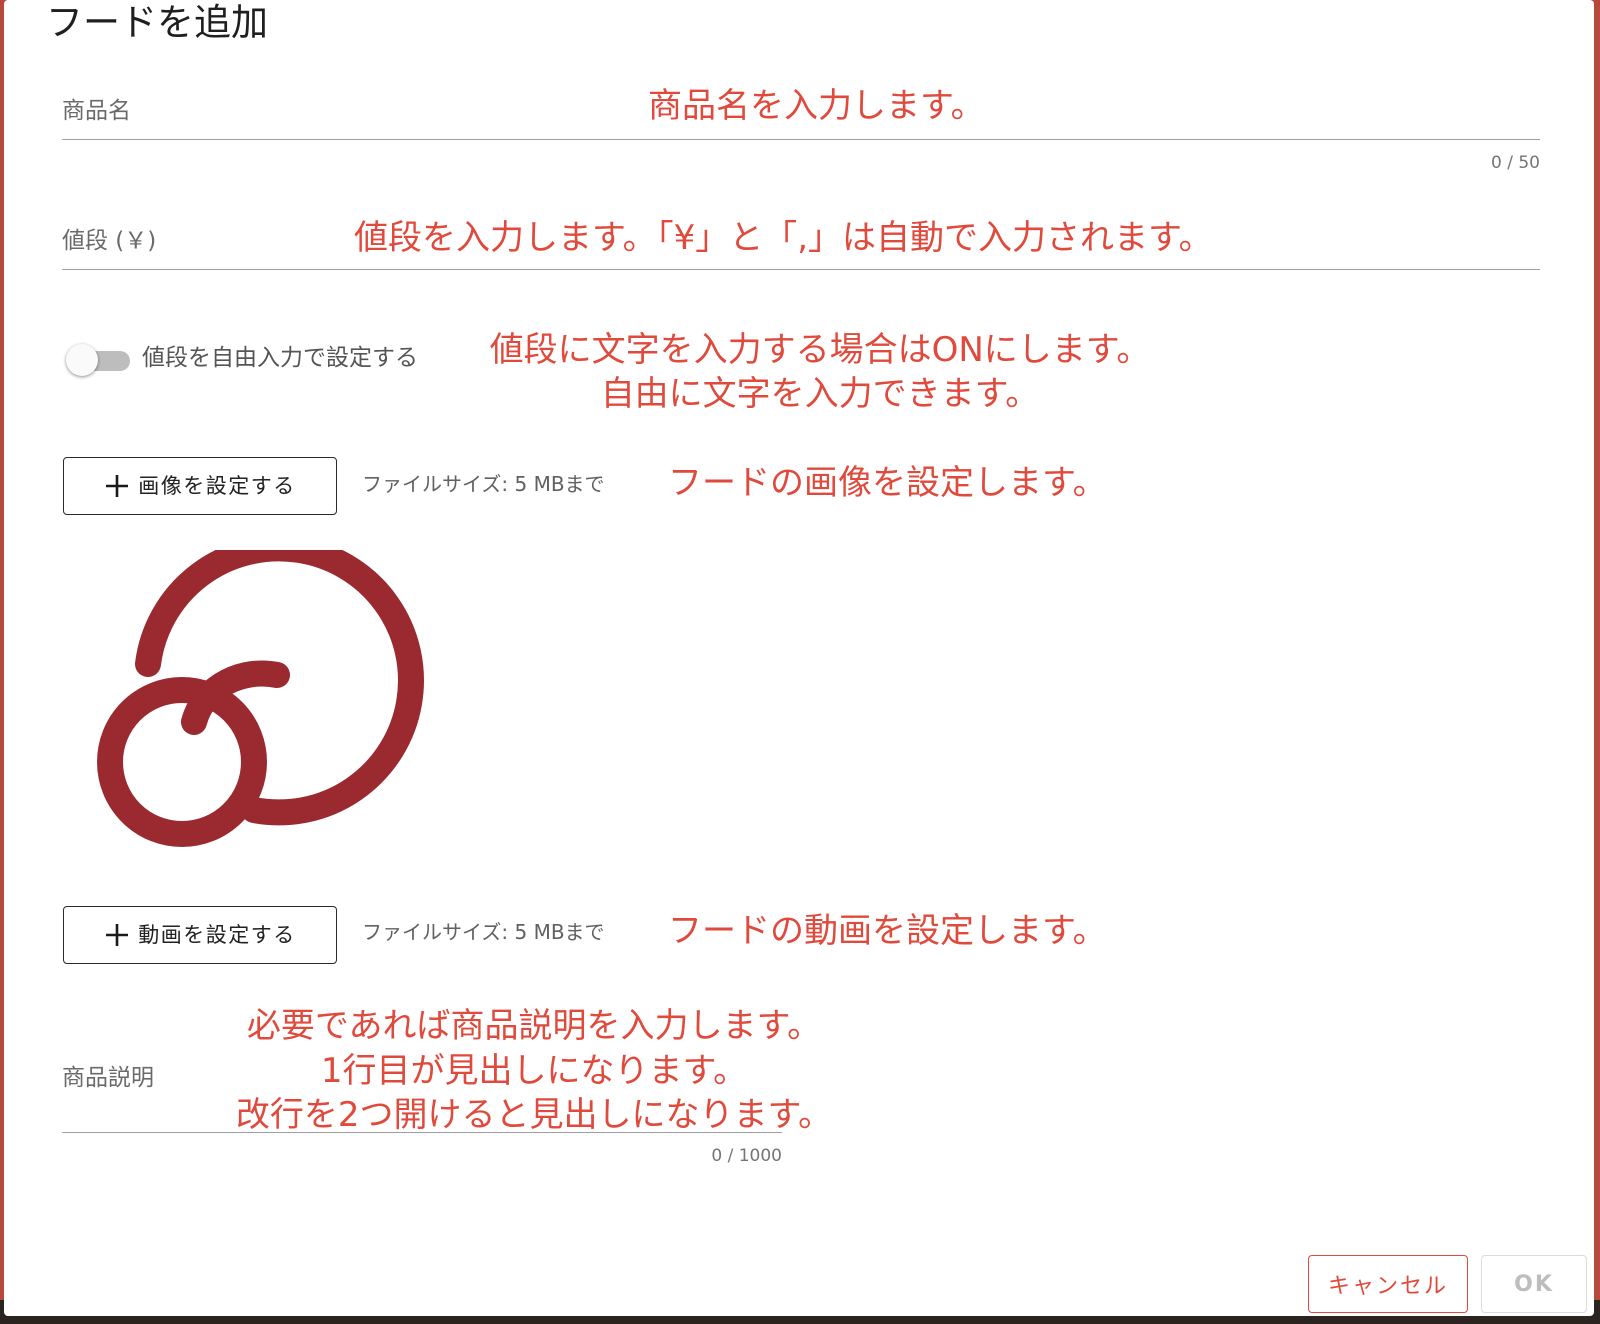 The width and height of the screenshot is (1600, 1324). What do you see at coordinates (1515, 163) in the screenshot?
I see `name-char-counter: 0 / 50` at bounding box center [1515, 163].